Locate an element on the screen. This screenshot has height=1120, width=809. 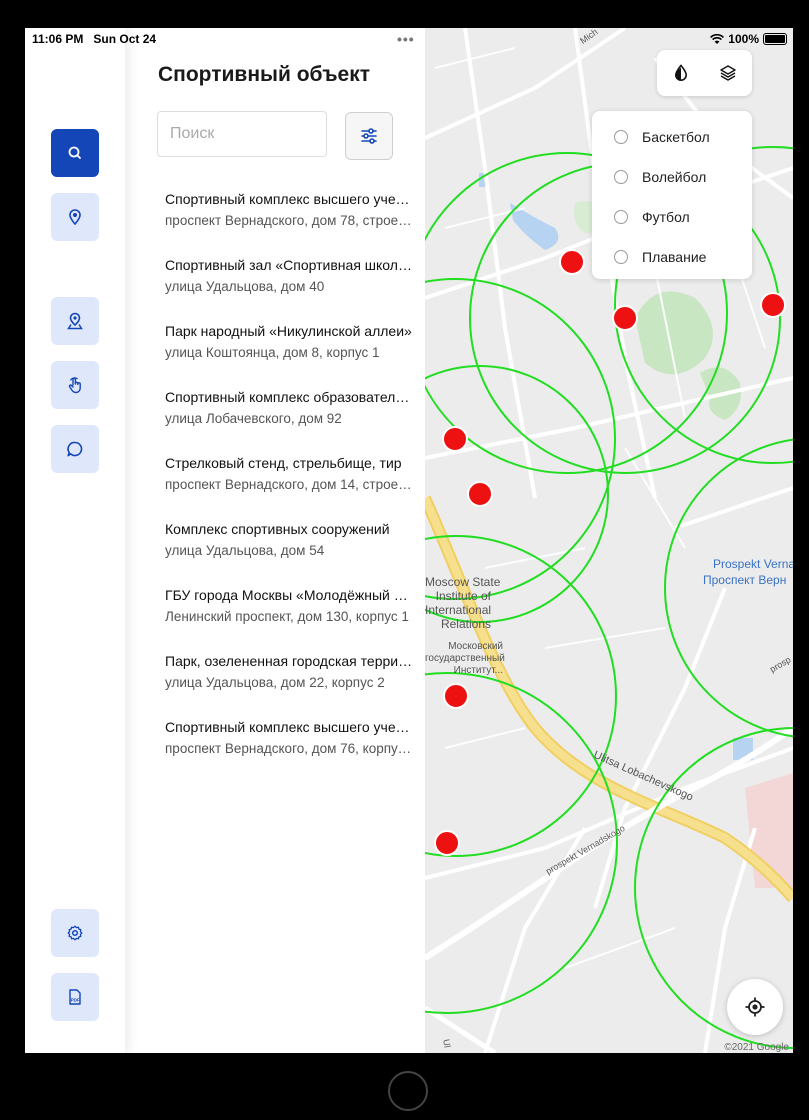
pdf-label: PDF is located at coordinates (75, 1000).